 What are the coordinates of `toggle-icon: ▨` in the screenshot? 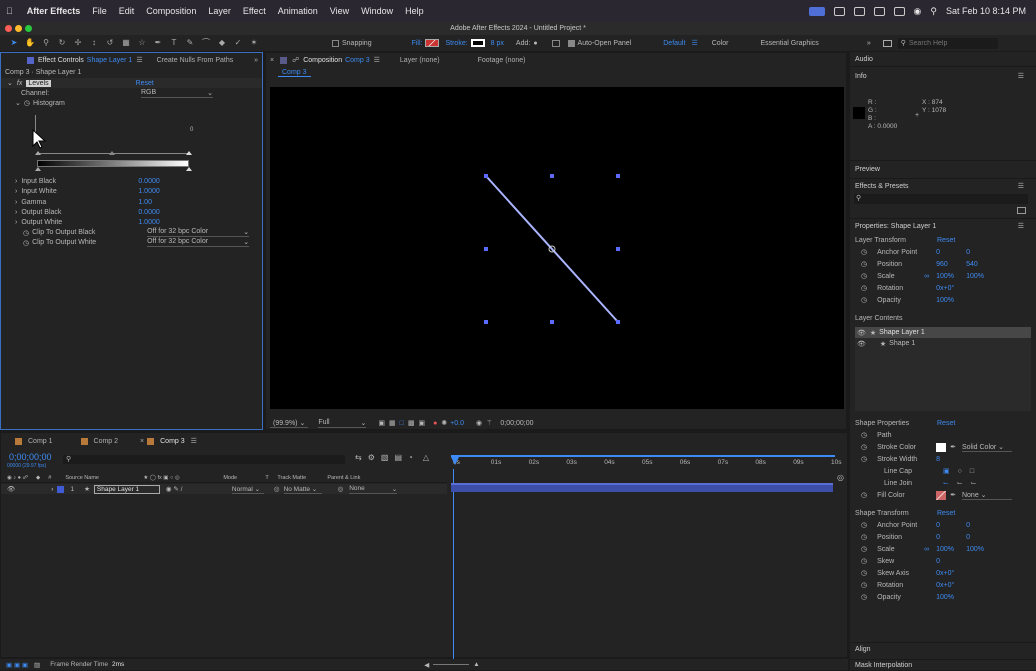 It's located at (37, 665).